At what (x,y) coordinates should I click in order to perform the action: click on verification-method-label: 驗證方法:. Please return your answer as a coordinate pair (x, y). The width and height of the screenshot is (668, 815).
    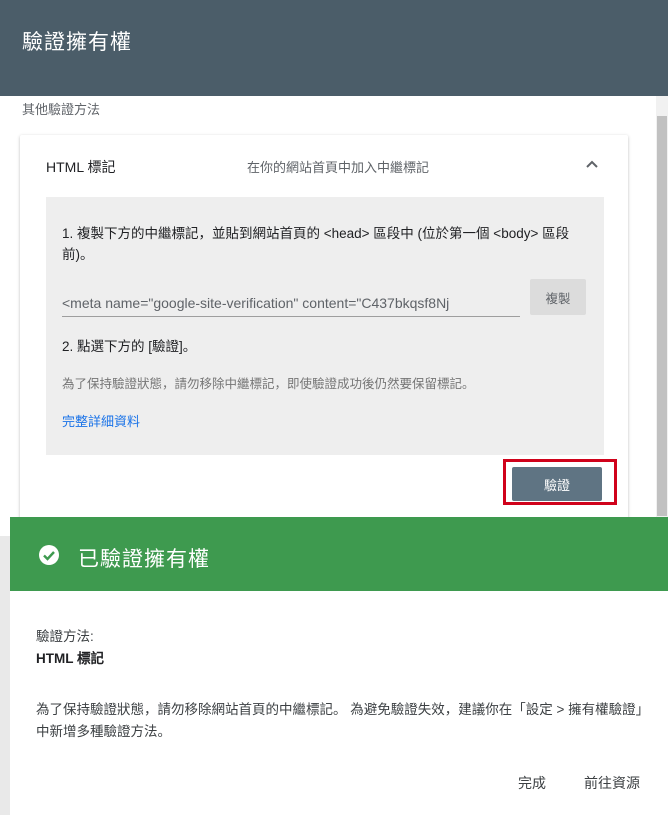
    Looking at the image, I should click on (65, 636).